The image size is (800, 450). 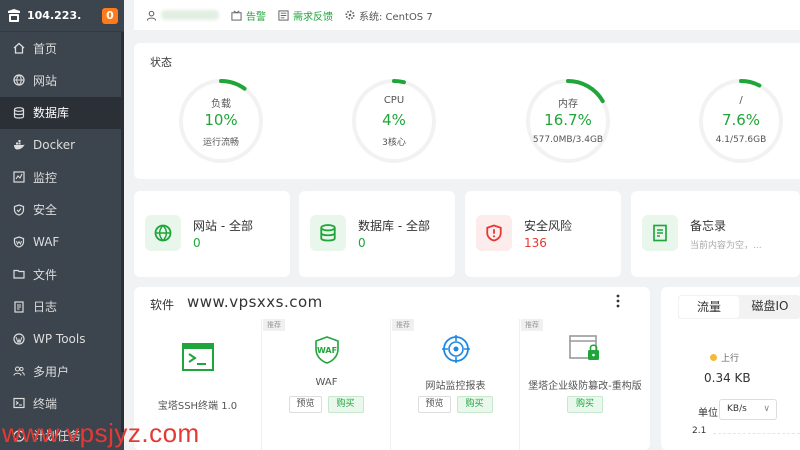 What do you see at coordinates (618, 301) in the screenshot?
I see `more-menu-icon` at bounding box center [618, 301].